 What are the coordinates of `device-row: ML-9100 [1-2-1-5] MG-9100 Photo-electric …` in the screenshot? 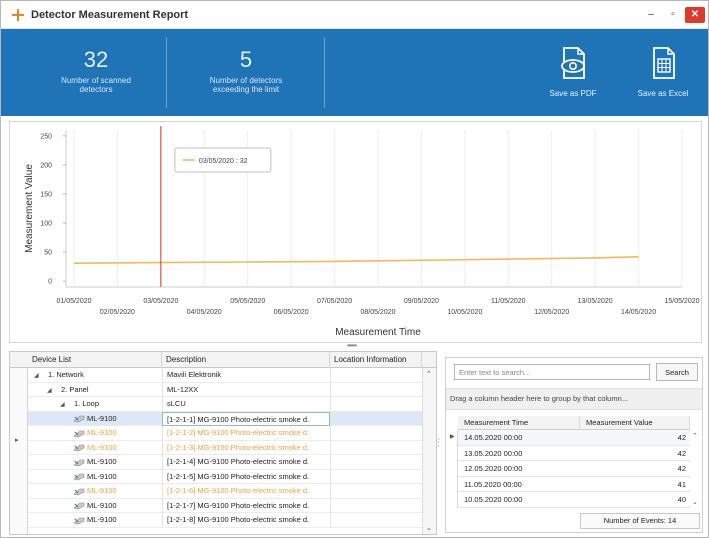 It's located at (225, 476).